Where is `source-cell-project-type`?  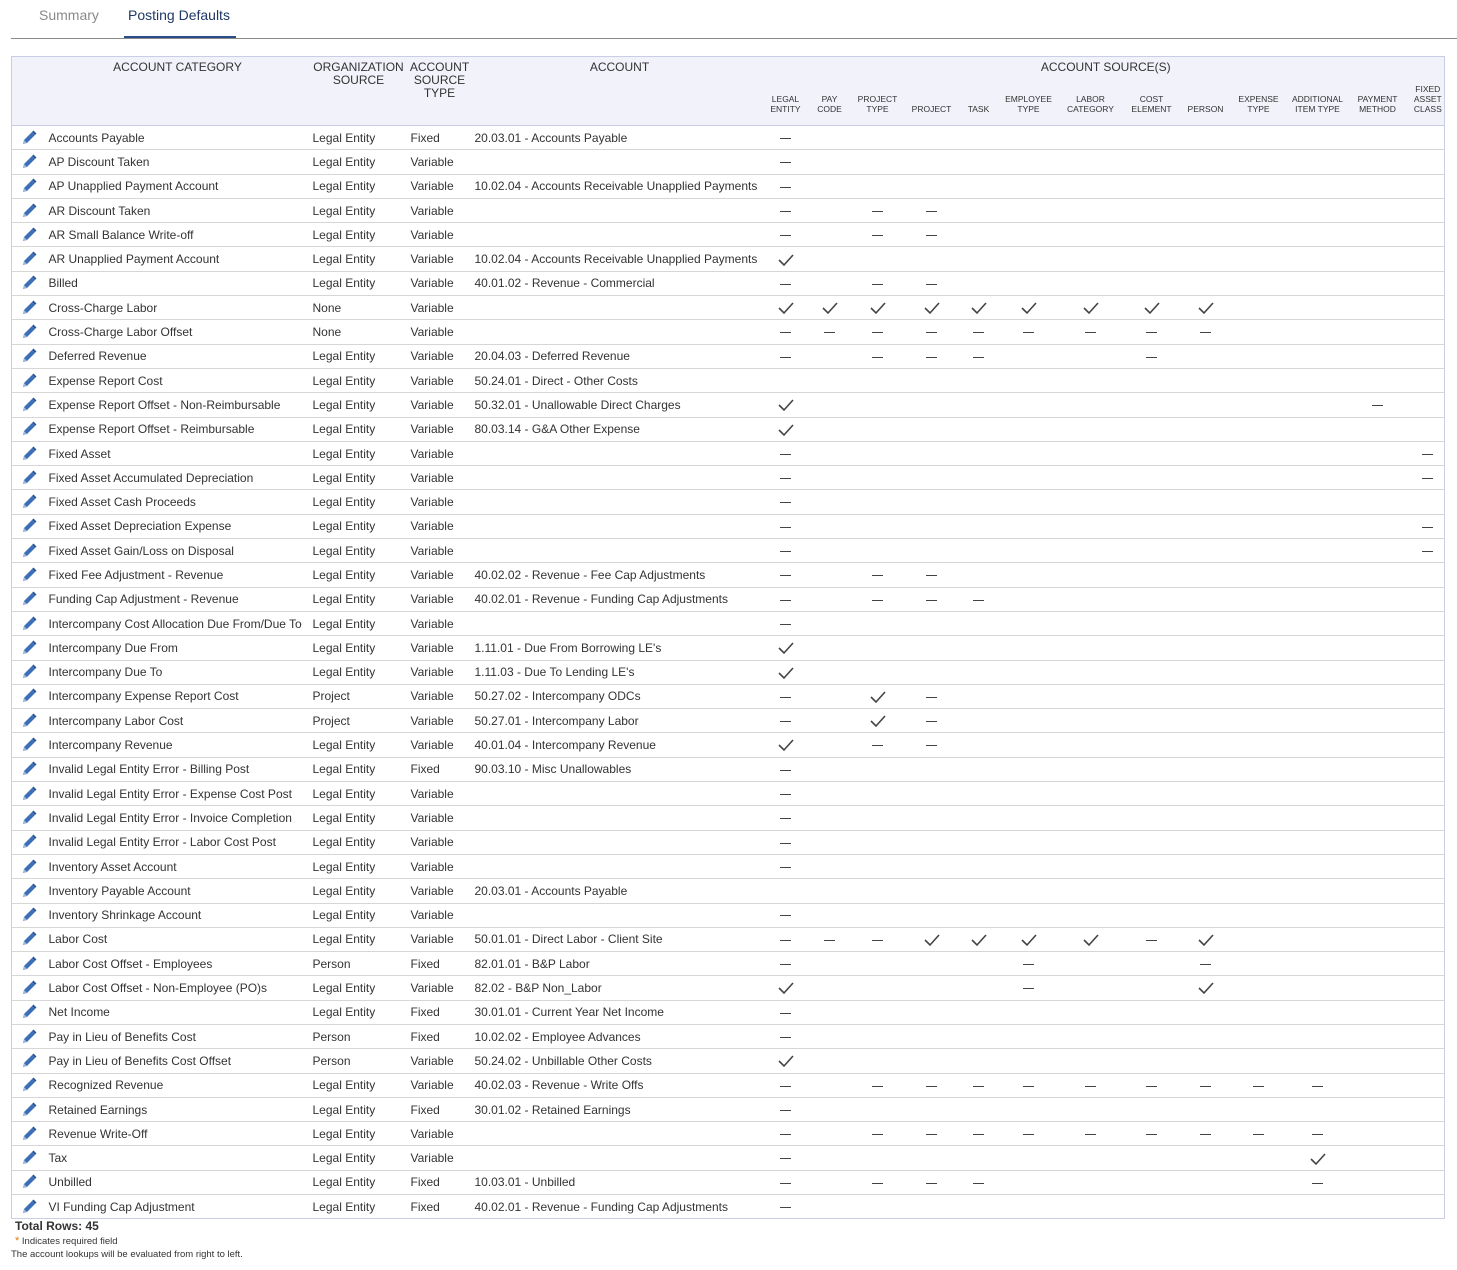
source-cell-project-type is located at coordinates (877, 405).